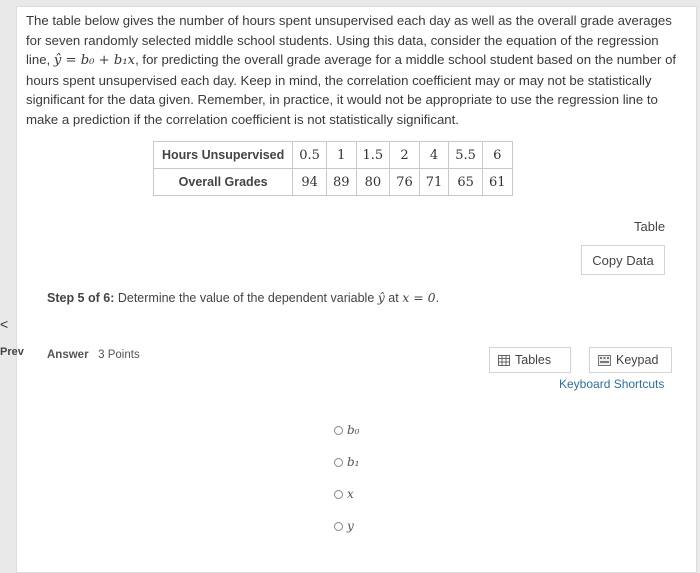  What do you see at coordinates (373, 155) in the screenshot?
I see `table-cell: 1.5` at bounding box center [373, 155].